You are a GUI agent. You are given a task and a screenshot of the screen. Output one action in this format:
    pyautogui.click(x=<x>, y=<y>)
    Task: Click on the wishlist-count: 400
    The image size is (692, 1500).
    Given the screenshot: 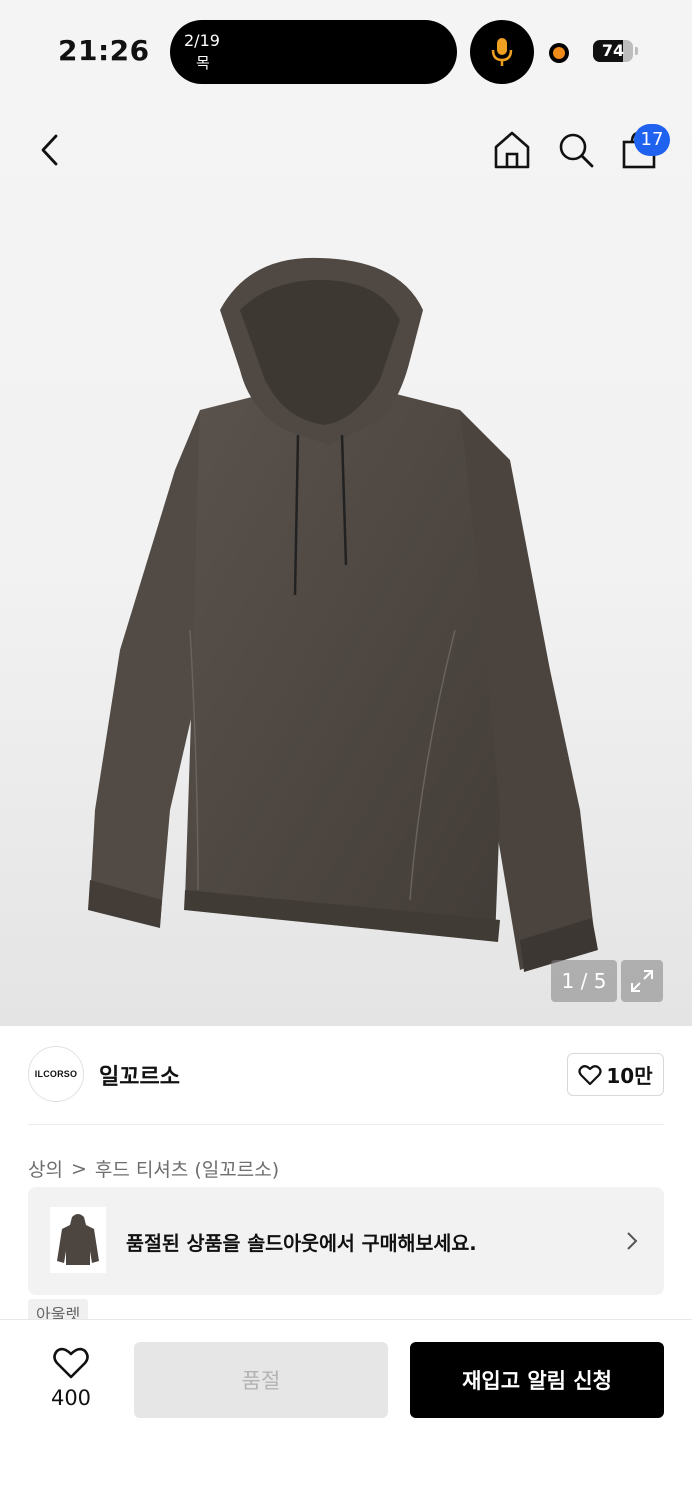 What is the action you would take?
    pyautogui.click(x=71, y=1398)
    